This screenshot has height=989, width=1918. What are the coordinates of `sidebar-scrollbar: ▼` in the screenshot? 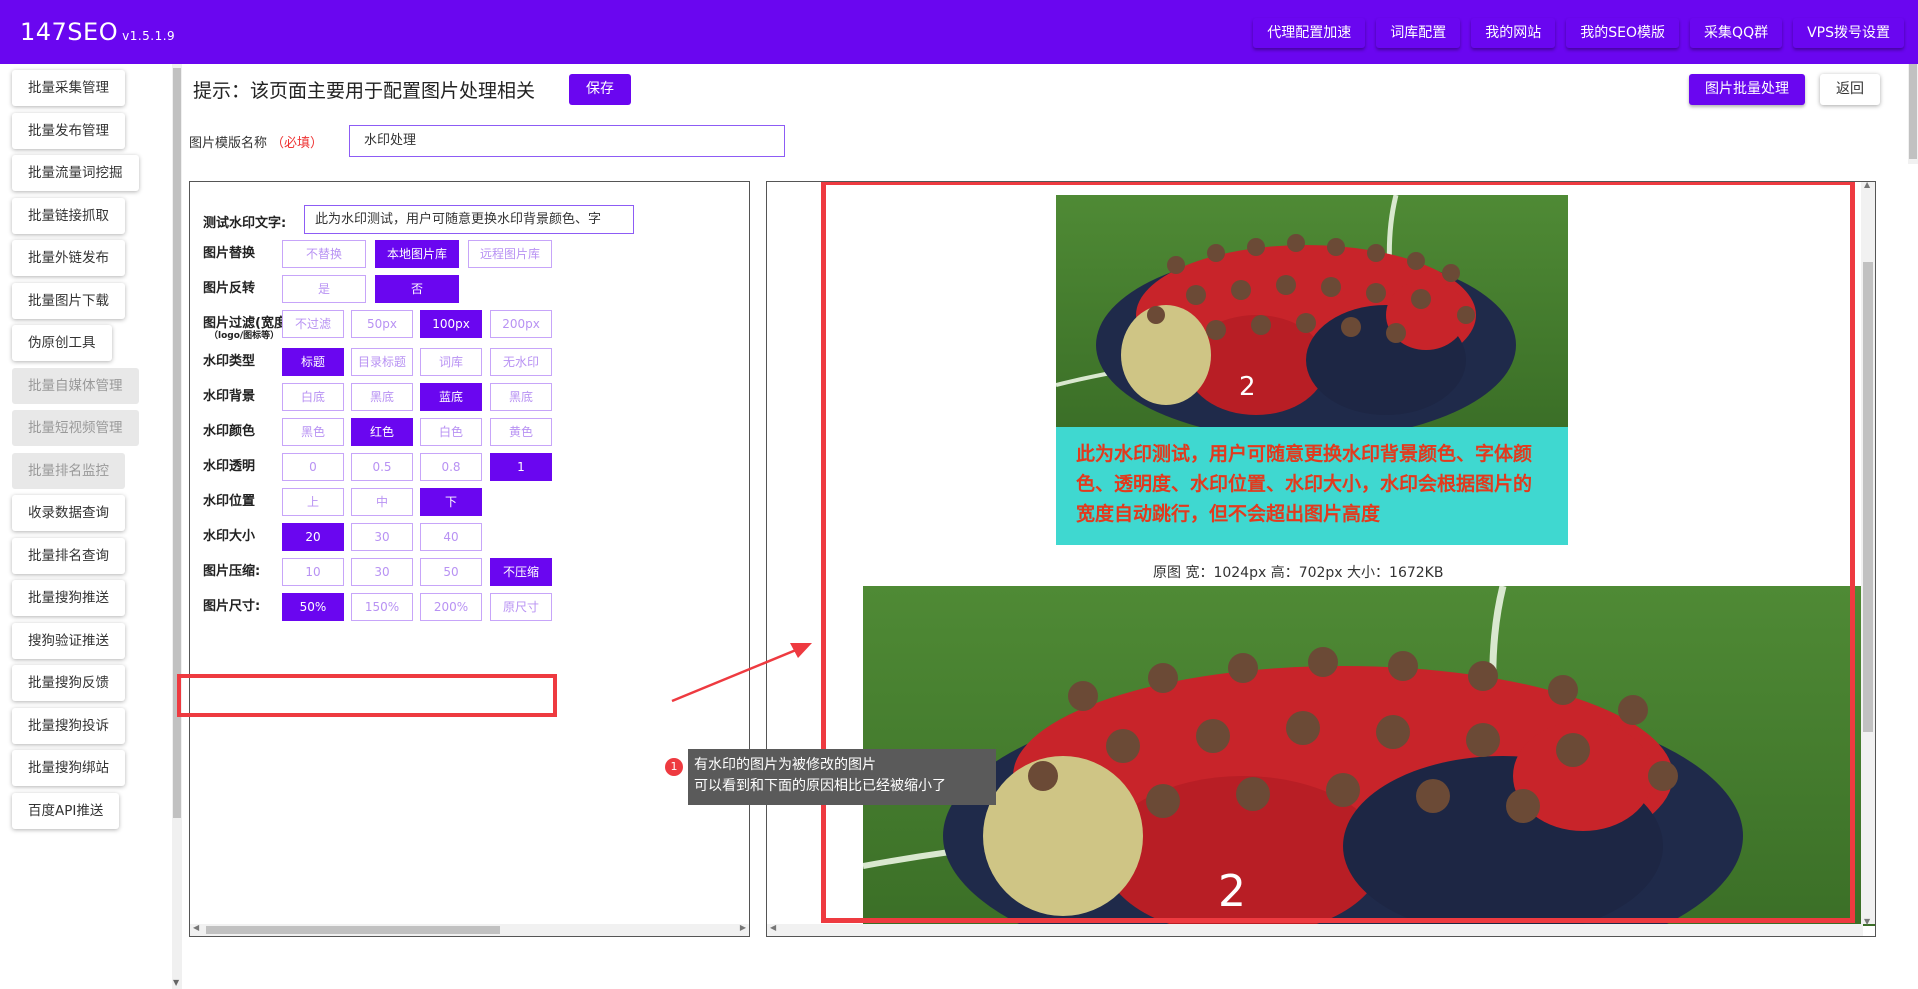 It's located at (177, 526).